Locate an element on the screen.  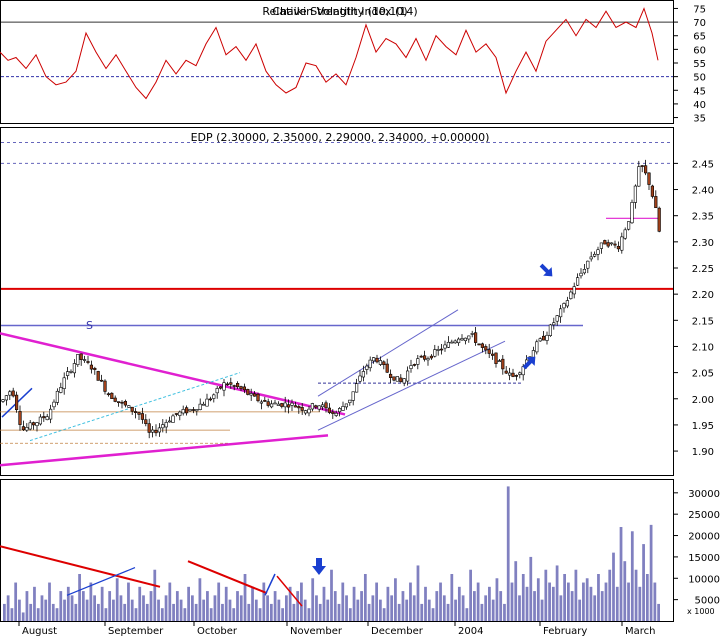
volume-tick-label: 15000 is located at coordinates (704, 558).